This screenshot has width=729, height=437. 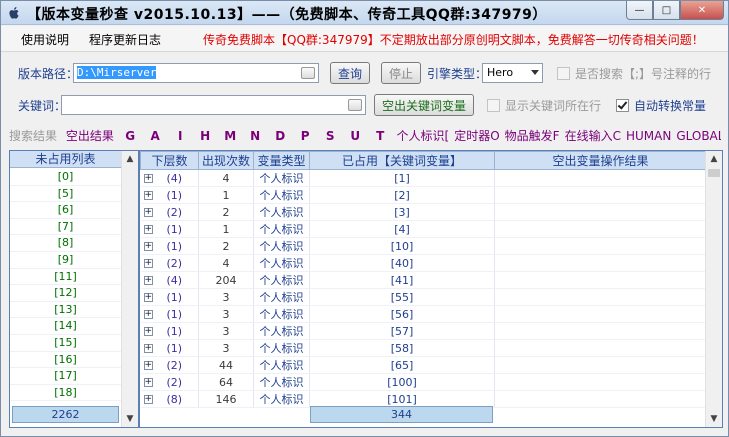 What do you see at coordinates (65, 260) in the screenshot?
I see `list-item: [9]` at bounding box center [65, 260].